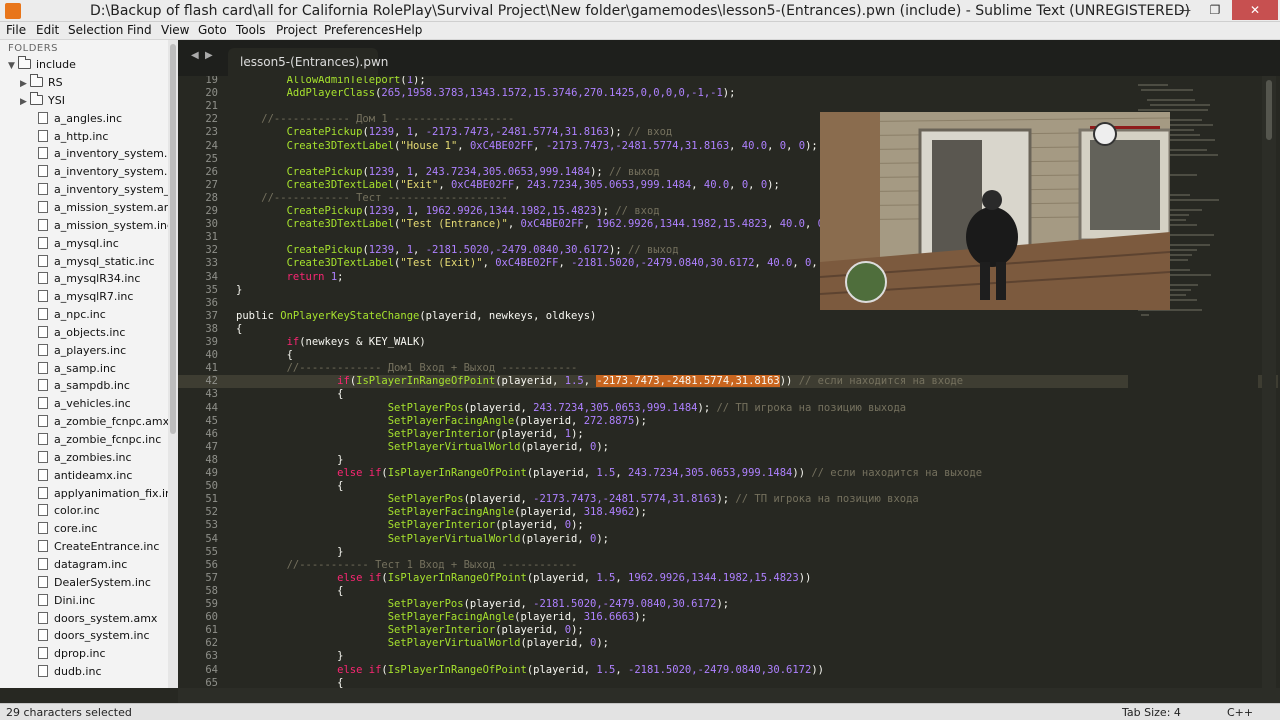 The image size is (1280, 720). I want to click on menu-preferences: Preferences, so click(359, 30).